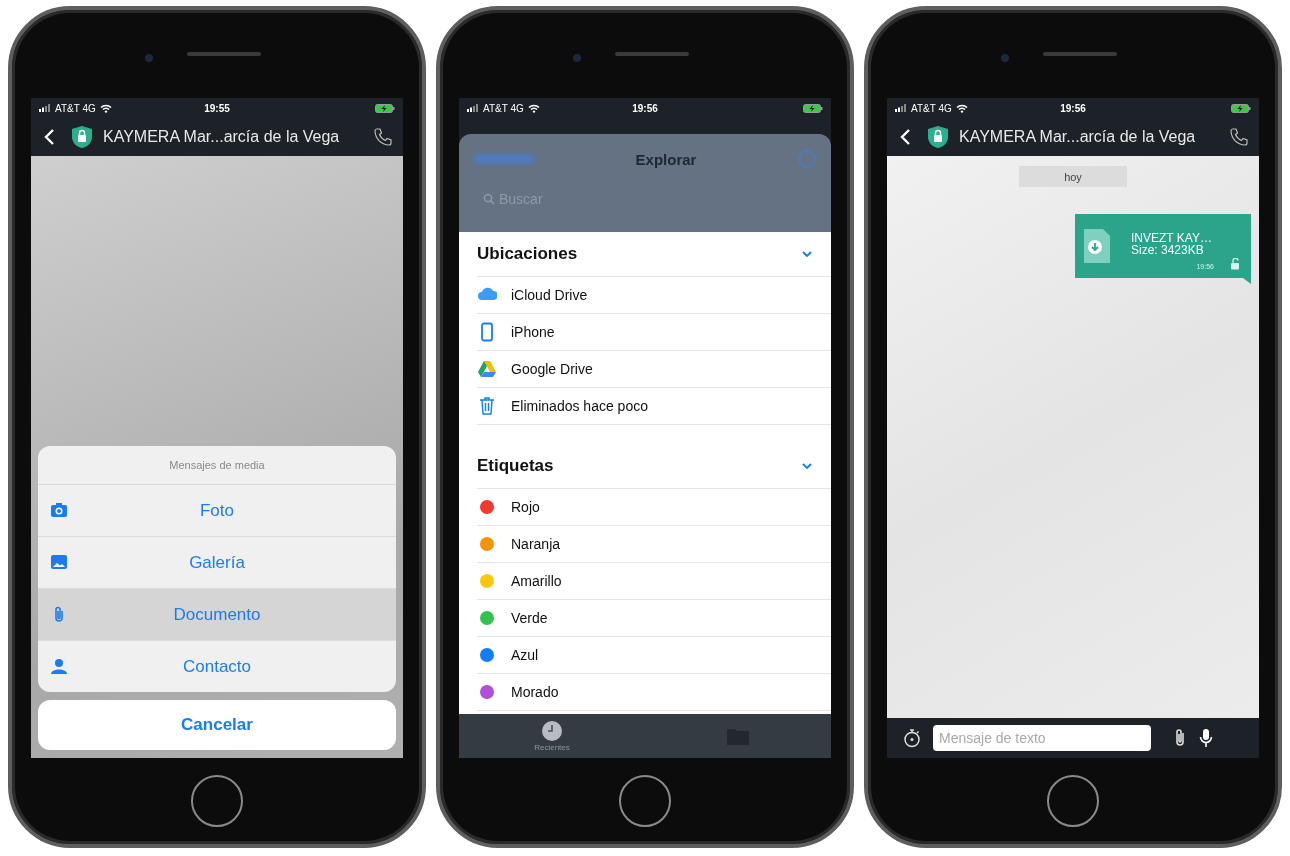  What do you see at coordinates (536, 581) in the screenshot?
I see `list-item: Amarillo` at bounding box center [536, 581].